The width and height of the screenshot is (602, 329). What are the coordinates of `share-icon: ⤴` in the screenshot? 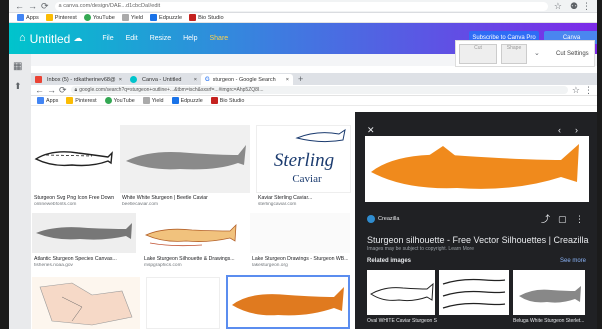 It's located at (545, 219).